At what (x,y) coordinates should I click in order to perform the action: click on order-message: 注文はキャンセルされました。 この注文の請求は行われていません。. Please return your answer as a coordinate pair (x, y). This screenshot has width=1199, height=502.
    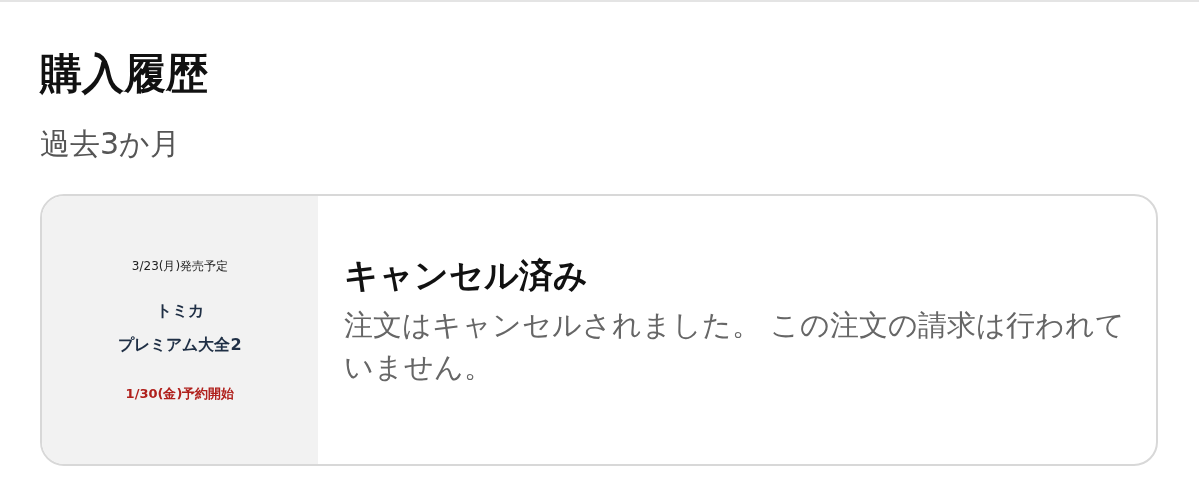
    Looking at the image, I should click on (735, 346).